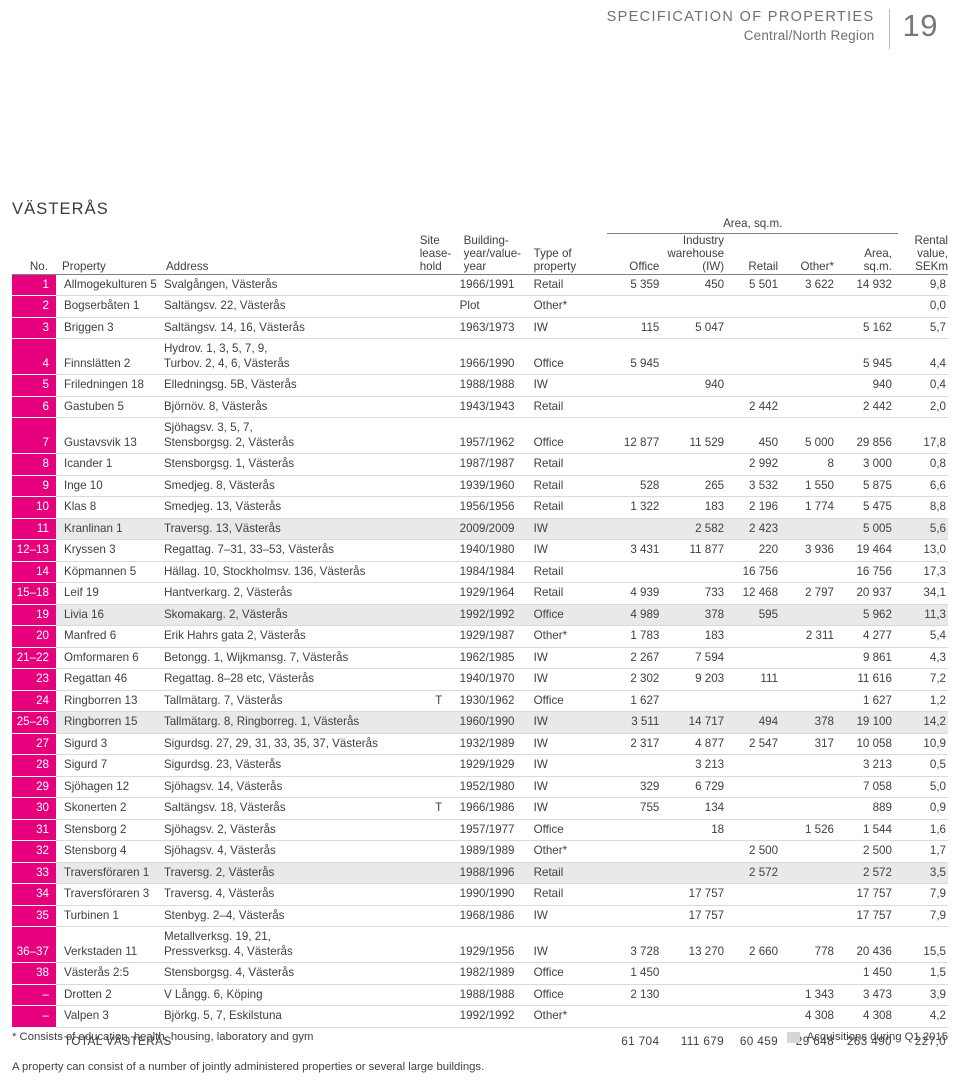 This screenshot has height=1081, width=960. I want to click on cell-property: Drotten 2, so click(107, 995).